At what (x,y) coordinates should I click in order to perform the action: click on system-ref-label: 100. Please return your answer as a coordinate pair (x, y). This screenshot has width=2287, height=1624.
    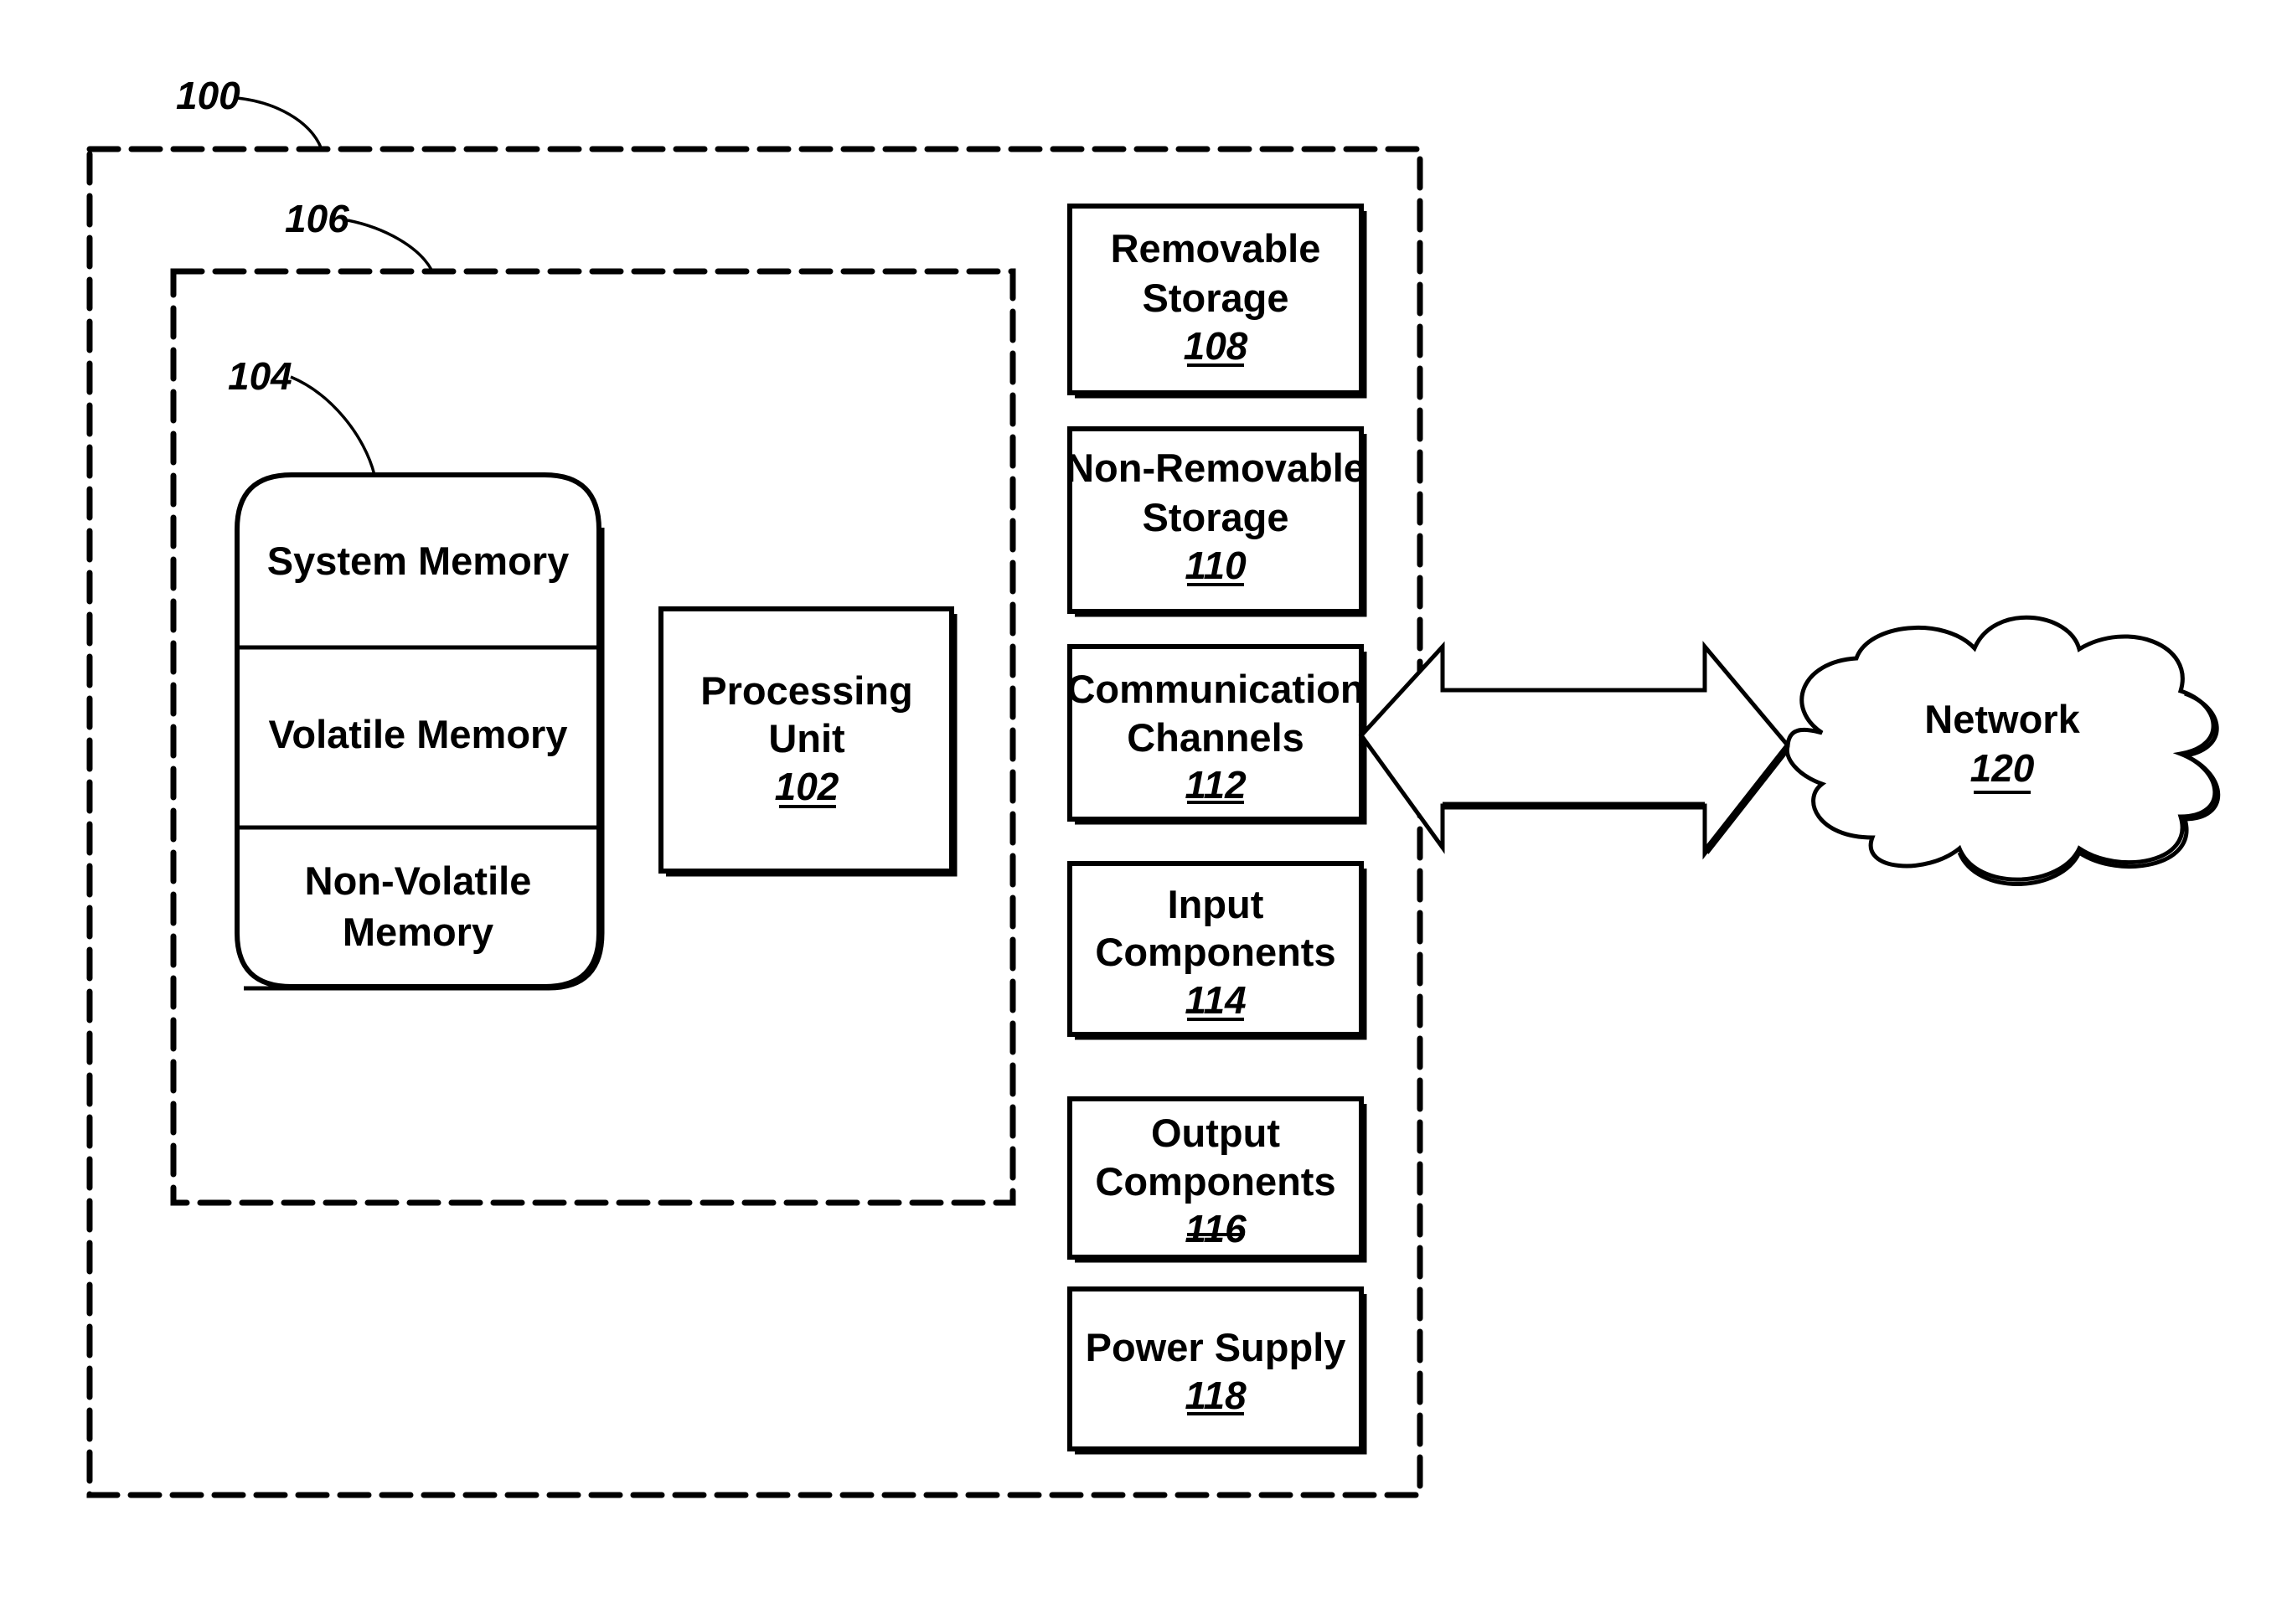
    Looking at the image, I should click on (208, 95).